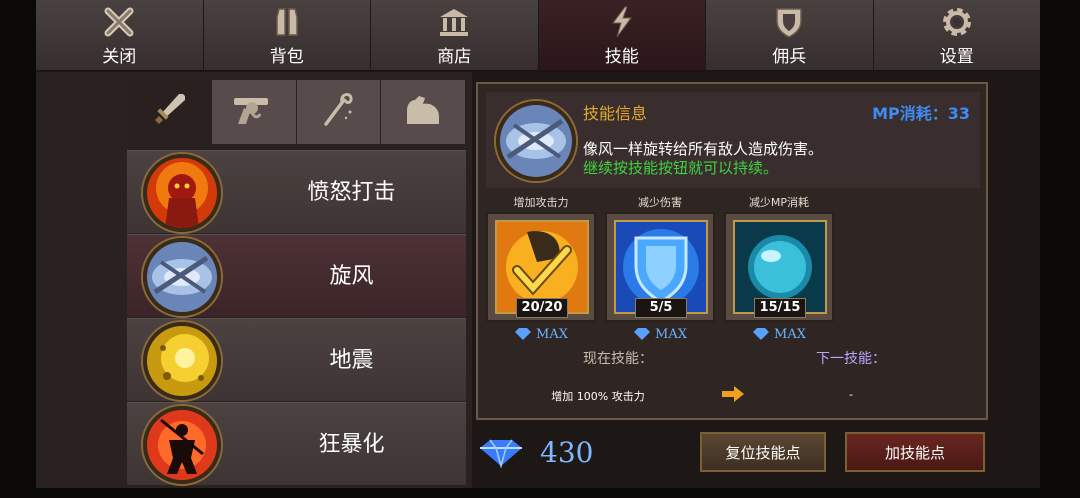 The height and width of the screenshot is (498, 1080). What do you see at coordinates (567, 452) in the screenshot?
I see `gem-count: 430` at bounding box center [567, 452].